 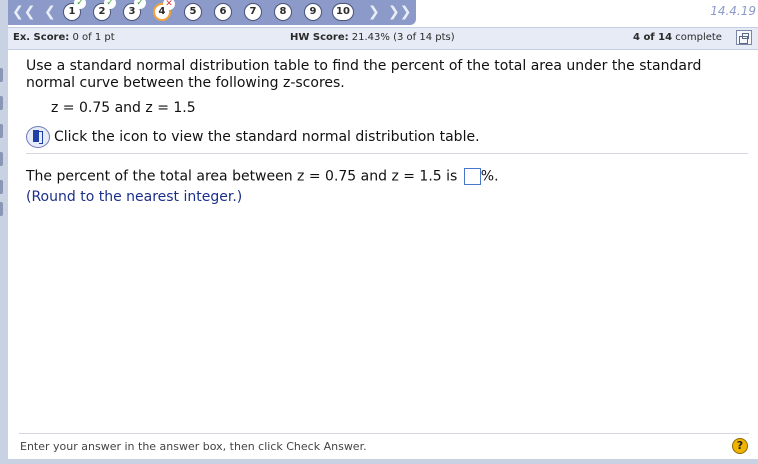 I want to click on book-table-icon, so click(x=38, y=137).